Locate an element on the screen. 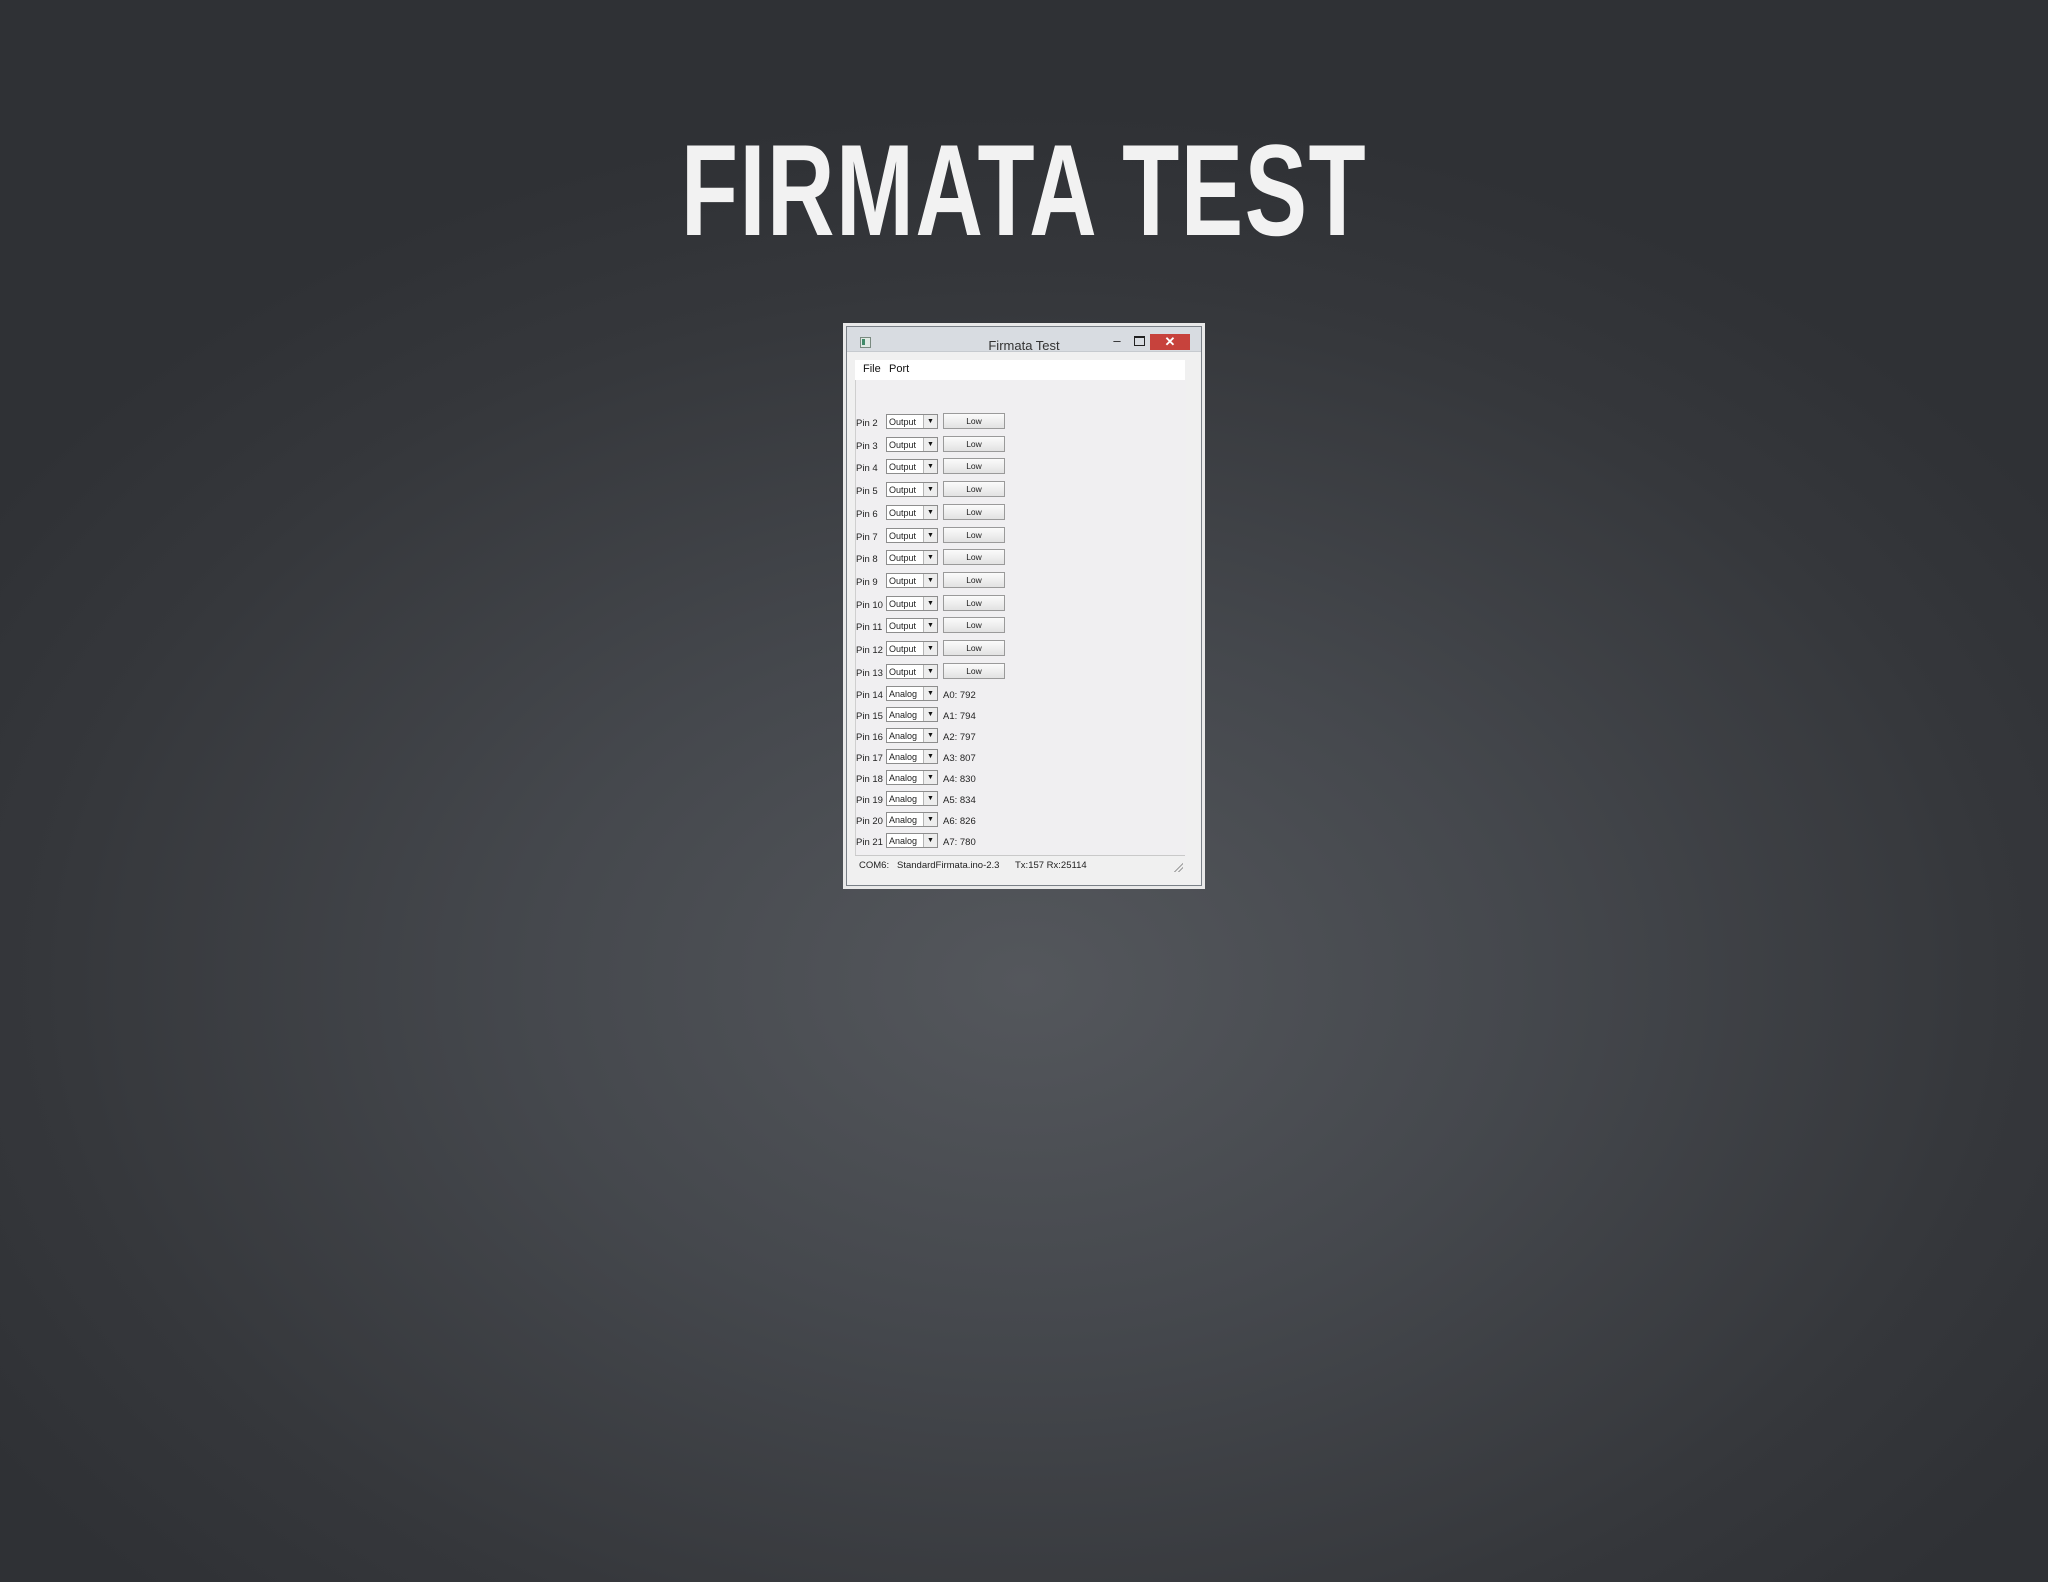  pin-label: Pin 8 is located at coordinates (867, 560).